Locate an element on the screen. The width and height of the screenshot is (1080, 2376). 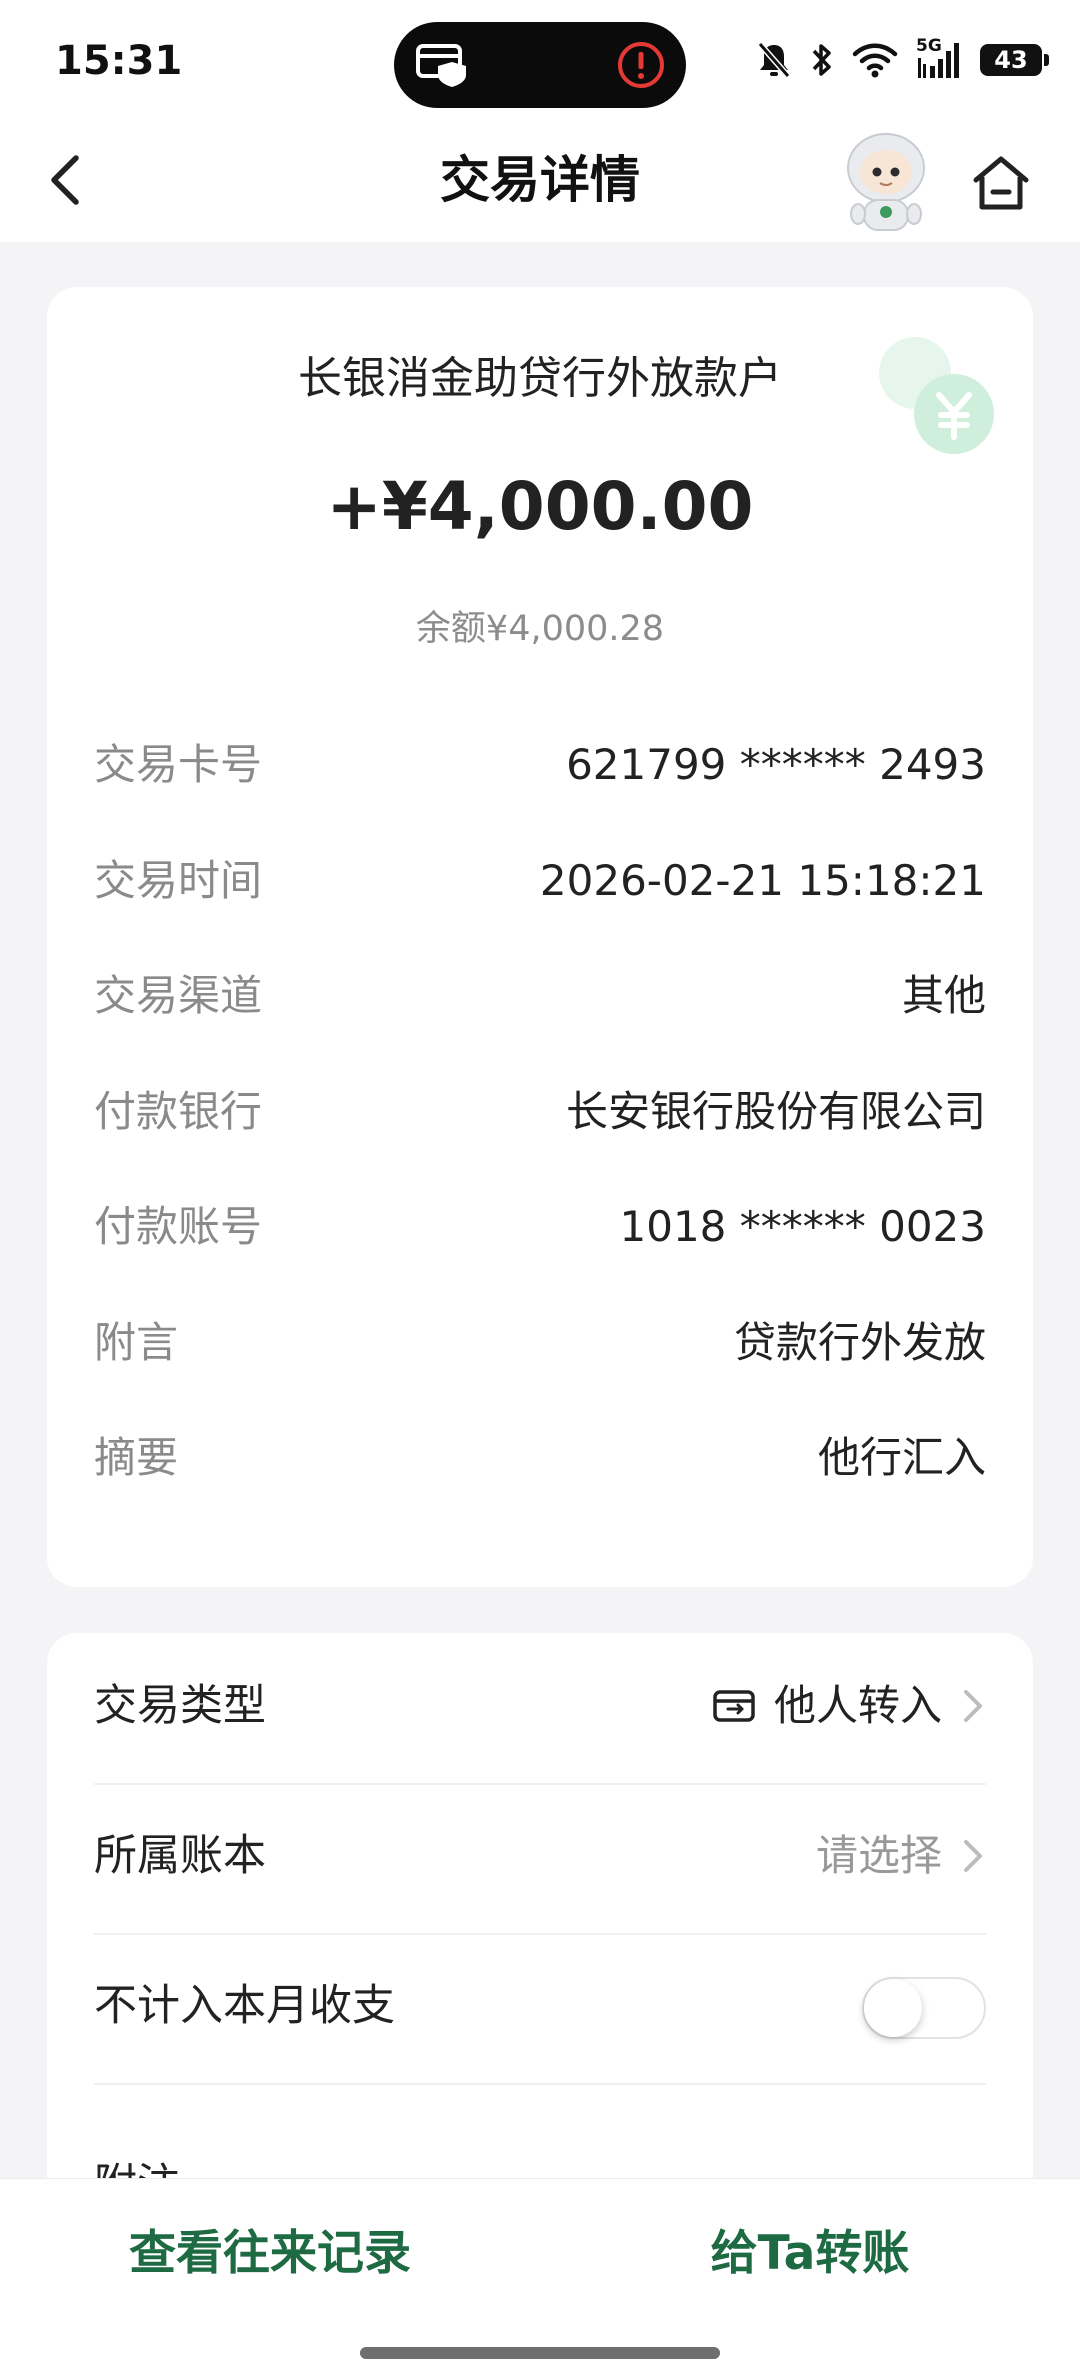
account-balance: 余额¥4,000.28 is located at coordinates (540, 629).